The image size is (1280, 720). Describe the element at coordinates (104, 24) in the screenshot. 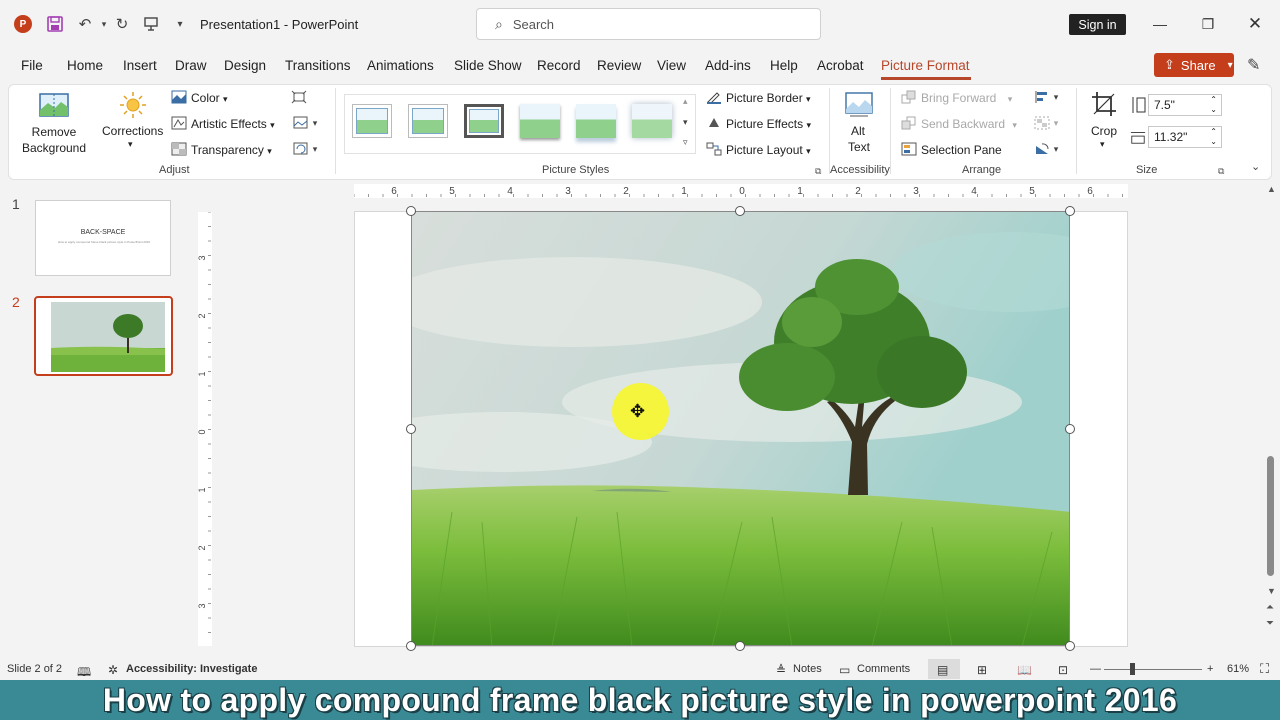

I see `undo-dropdown-icon: ▾` at that location.